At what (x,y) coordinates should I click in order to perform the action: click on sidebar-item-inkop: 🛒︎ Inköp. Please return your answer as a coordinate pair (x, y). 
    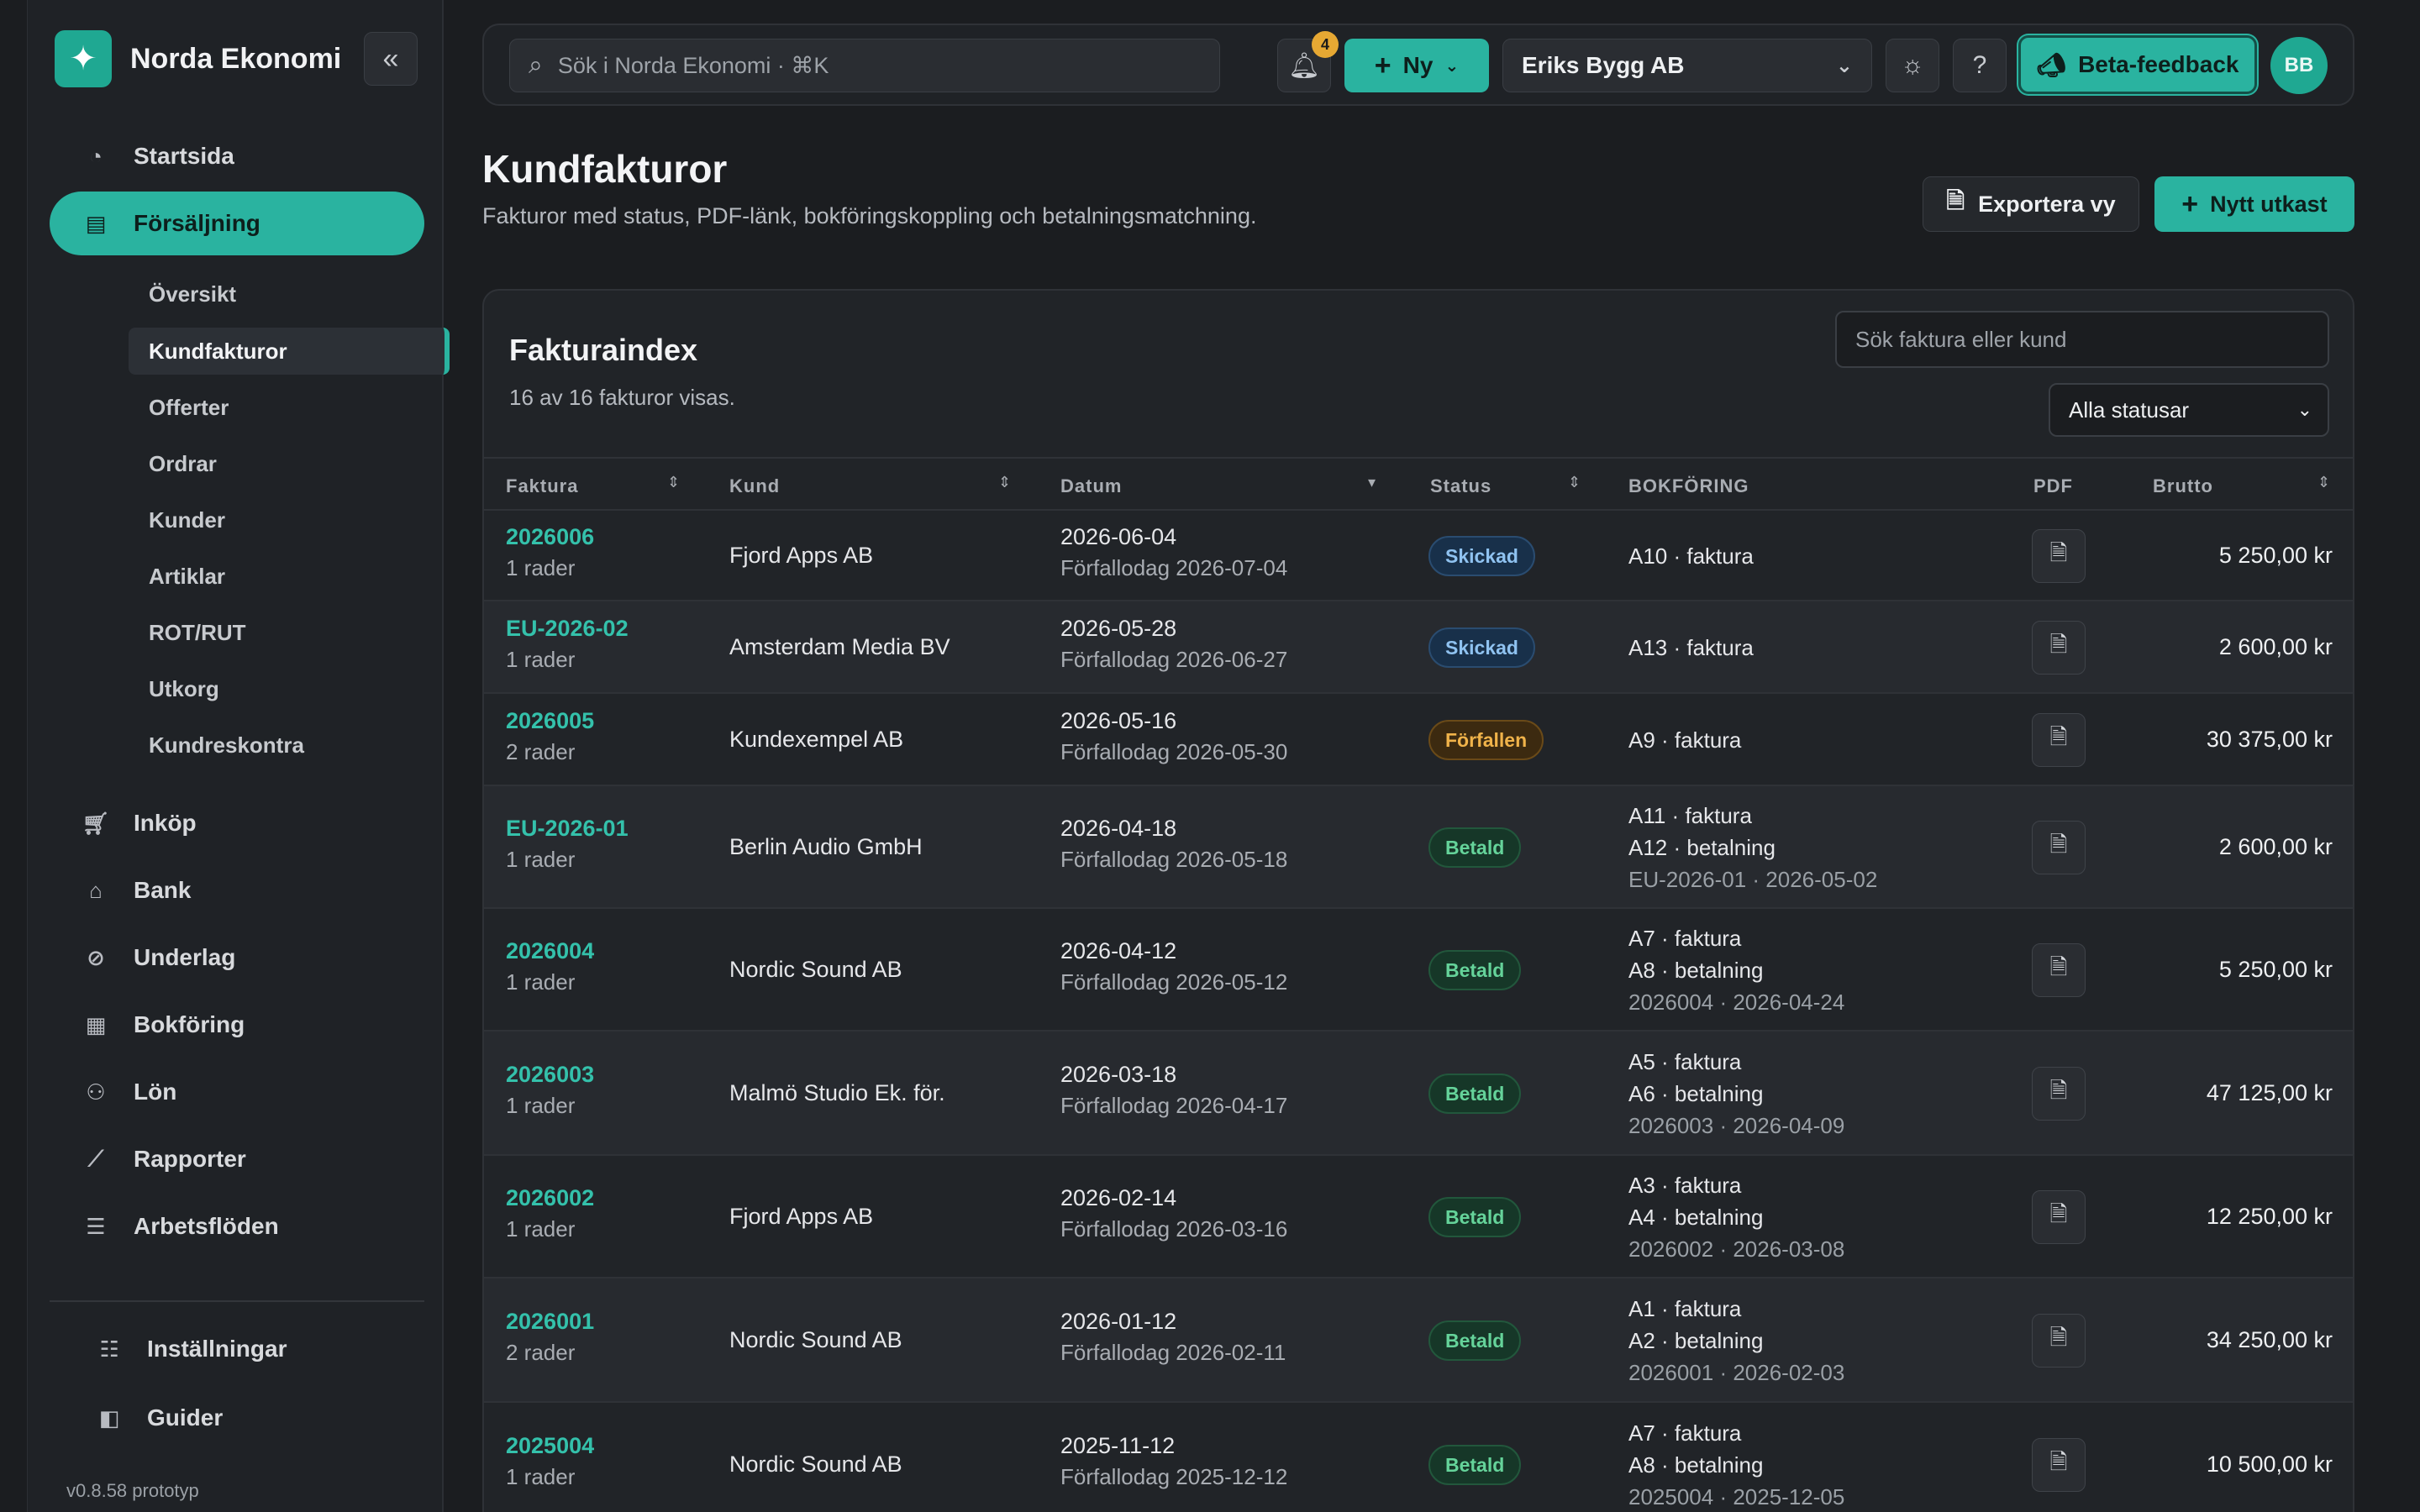
    Looking at the image, I should click on (237, 823).